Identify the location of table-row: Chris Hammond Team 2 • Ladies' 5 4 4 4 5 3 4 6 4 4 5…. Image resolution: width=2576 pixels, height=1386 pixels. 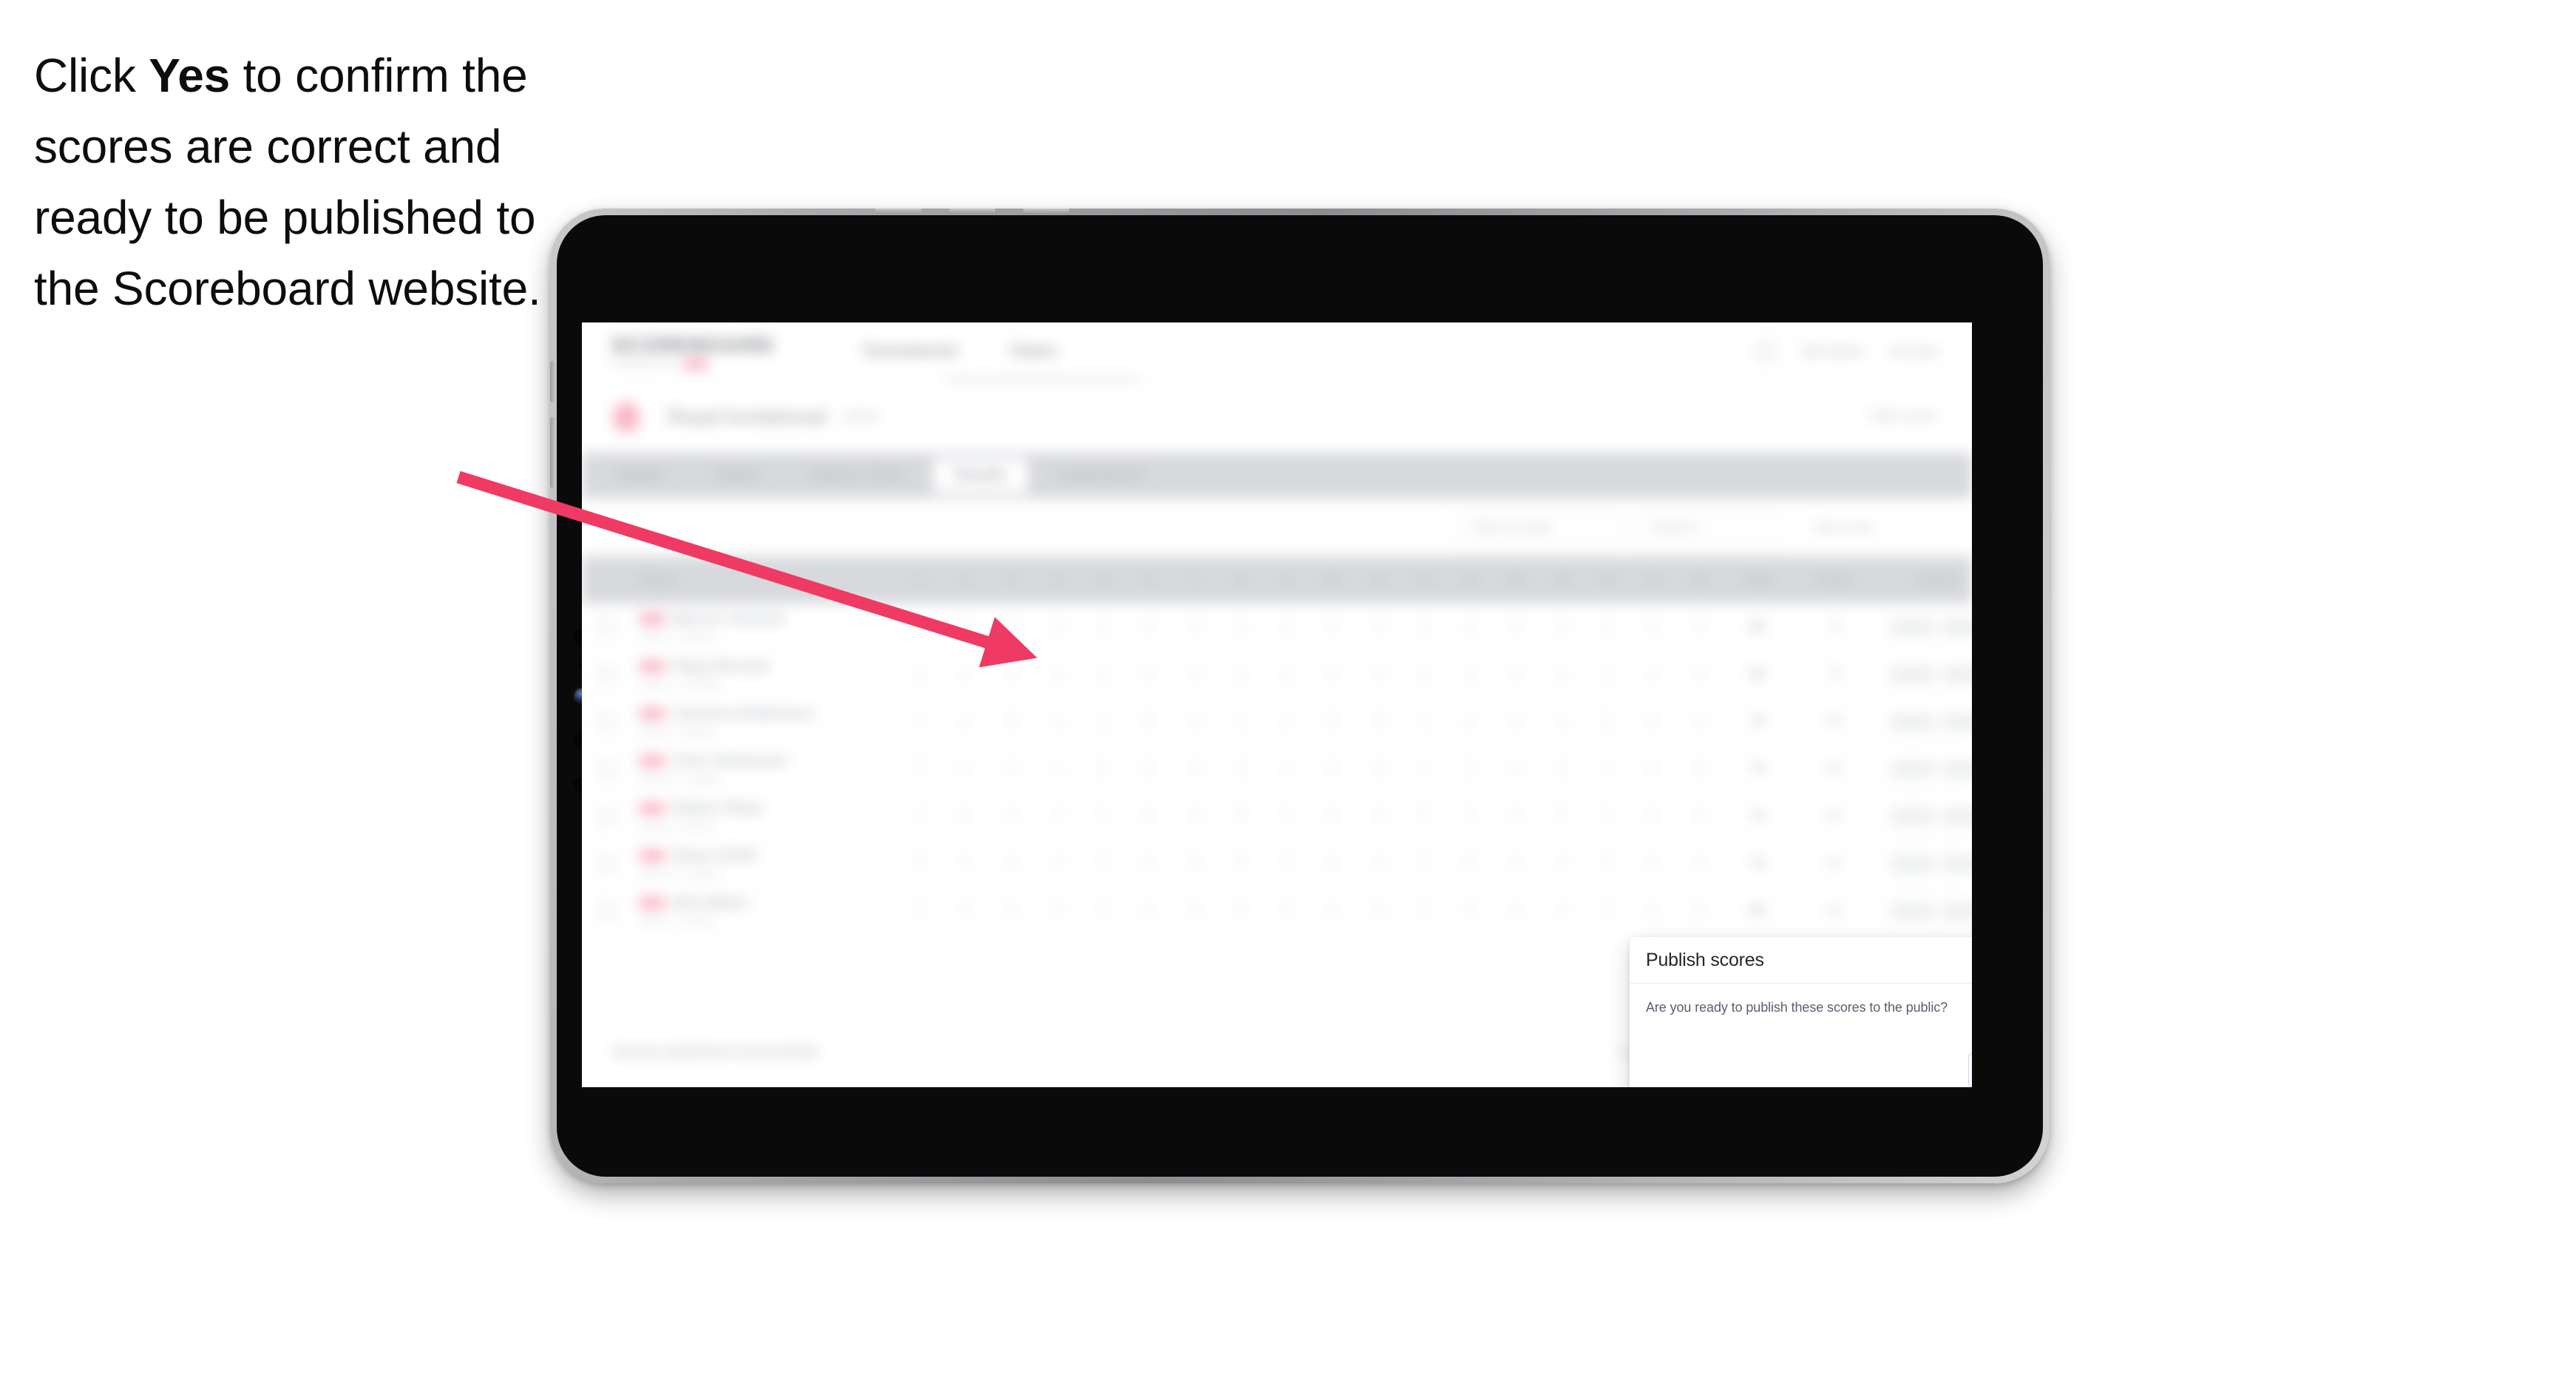
(1277, 769).